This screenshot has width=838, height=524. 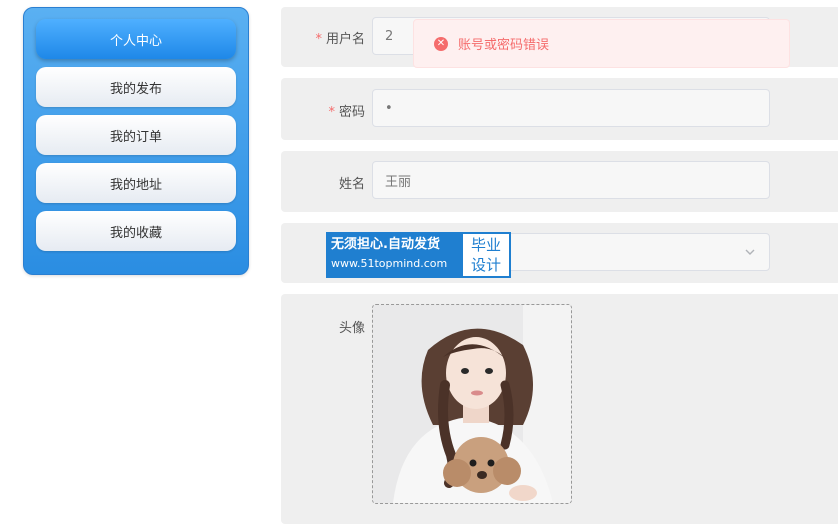 I want to click on watermark-badge: 毕业 设计, so click(x=486, y=255).